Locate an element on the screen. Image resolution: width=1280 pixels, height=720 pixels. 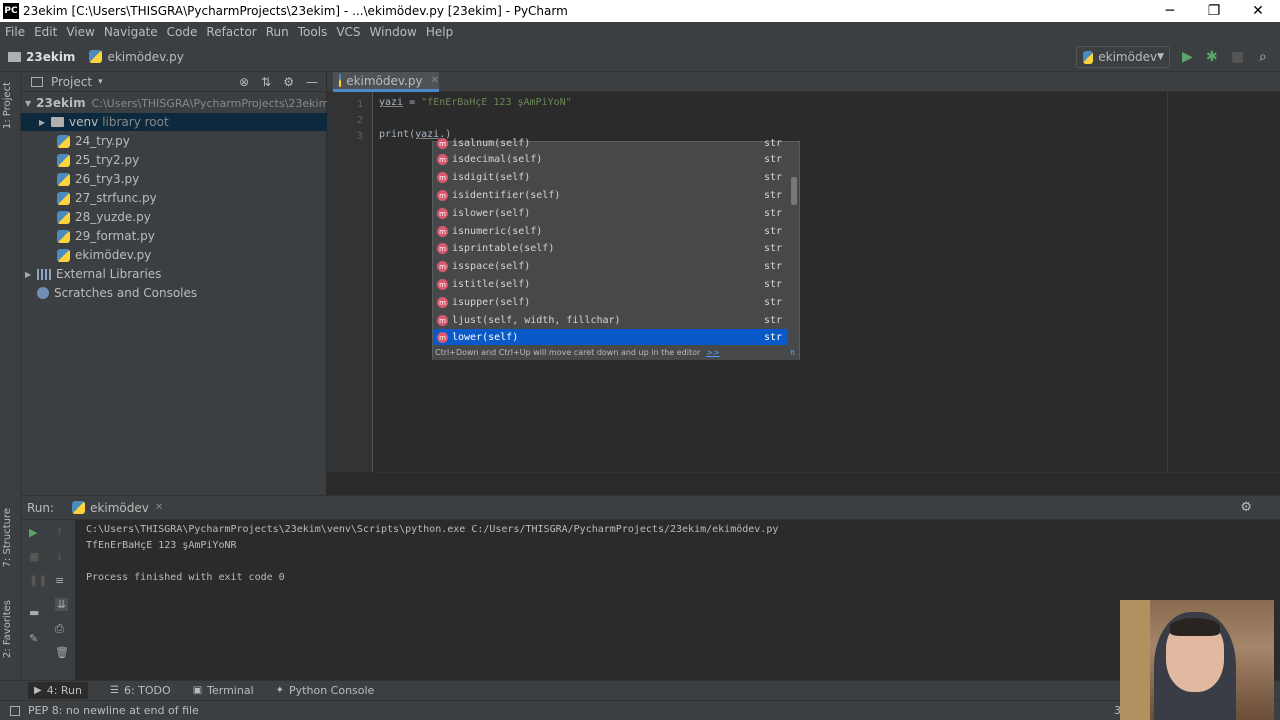
completion-scrollbar is located at coordinates (794, 191).